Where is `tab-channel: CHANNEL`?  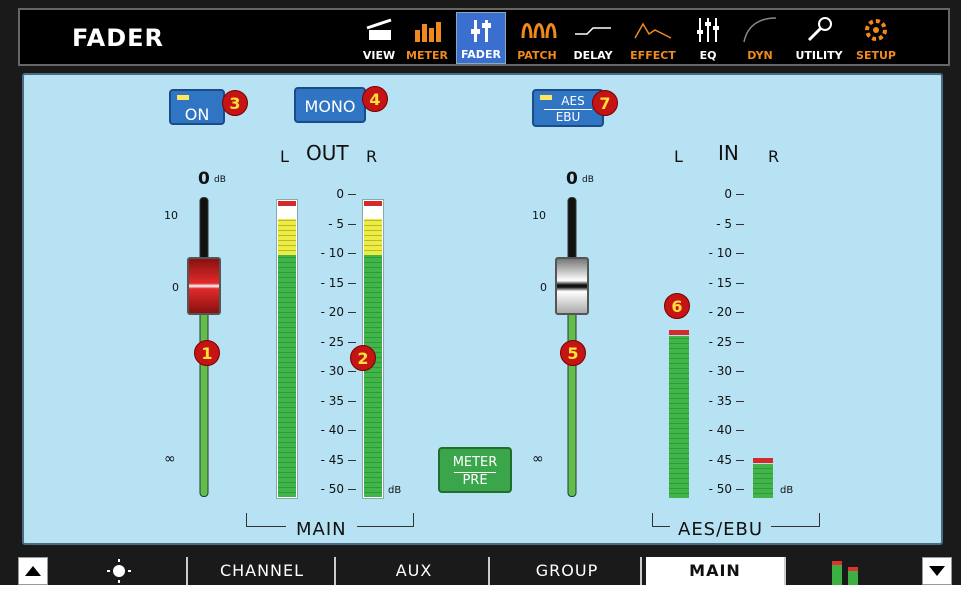
tab-channel: CHANNEL is located at coordinates (263, 571).